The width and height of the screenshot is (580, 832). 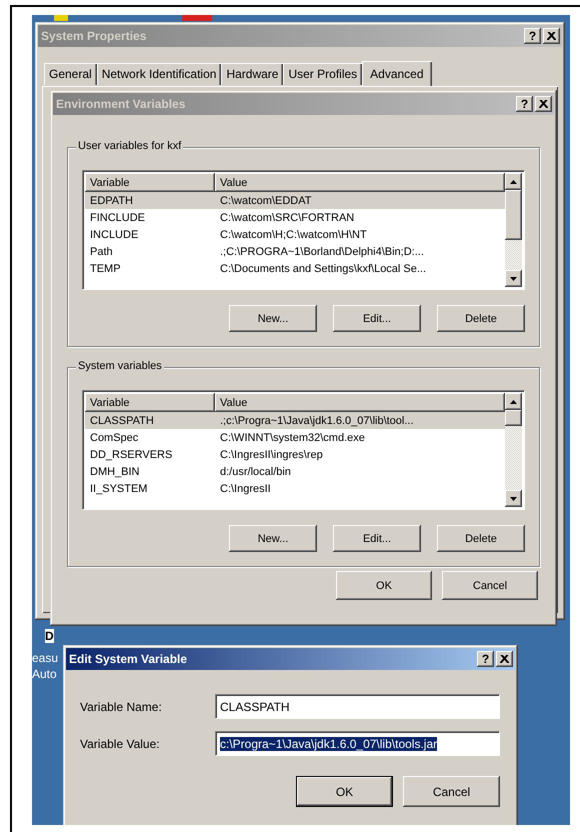 I want to click on tab: Advanced, so click(x=397, y=74).